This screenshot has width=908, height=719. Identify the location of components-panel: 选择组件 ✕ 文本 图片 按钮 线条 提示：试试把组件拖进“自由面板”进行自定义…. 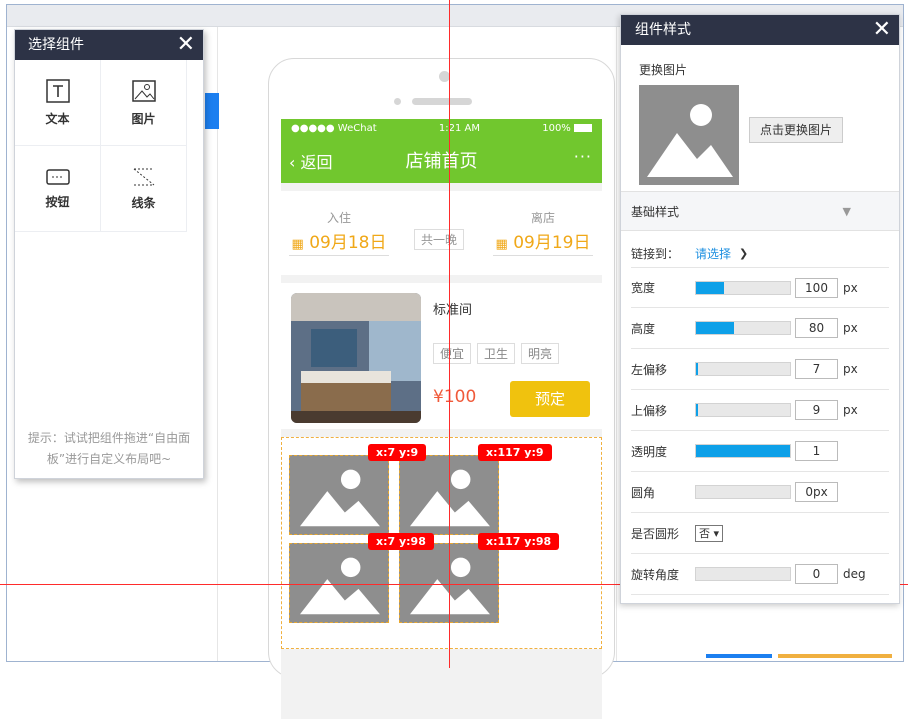
(109, 254).